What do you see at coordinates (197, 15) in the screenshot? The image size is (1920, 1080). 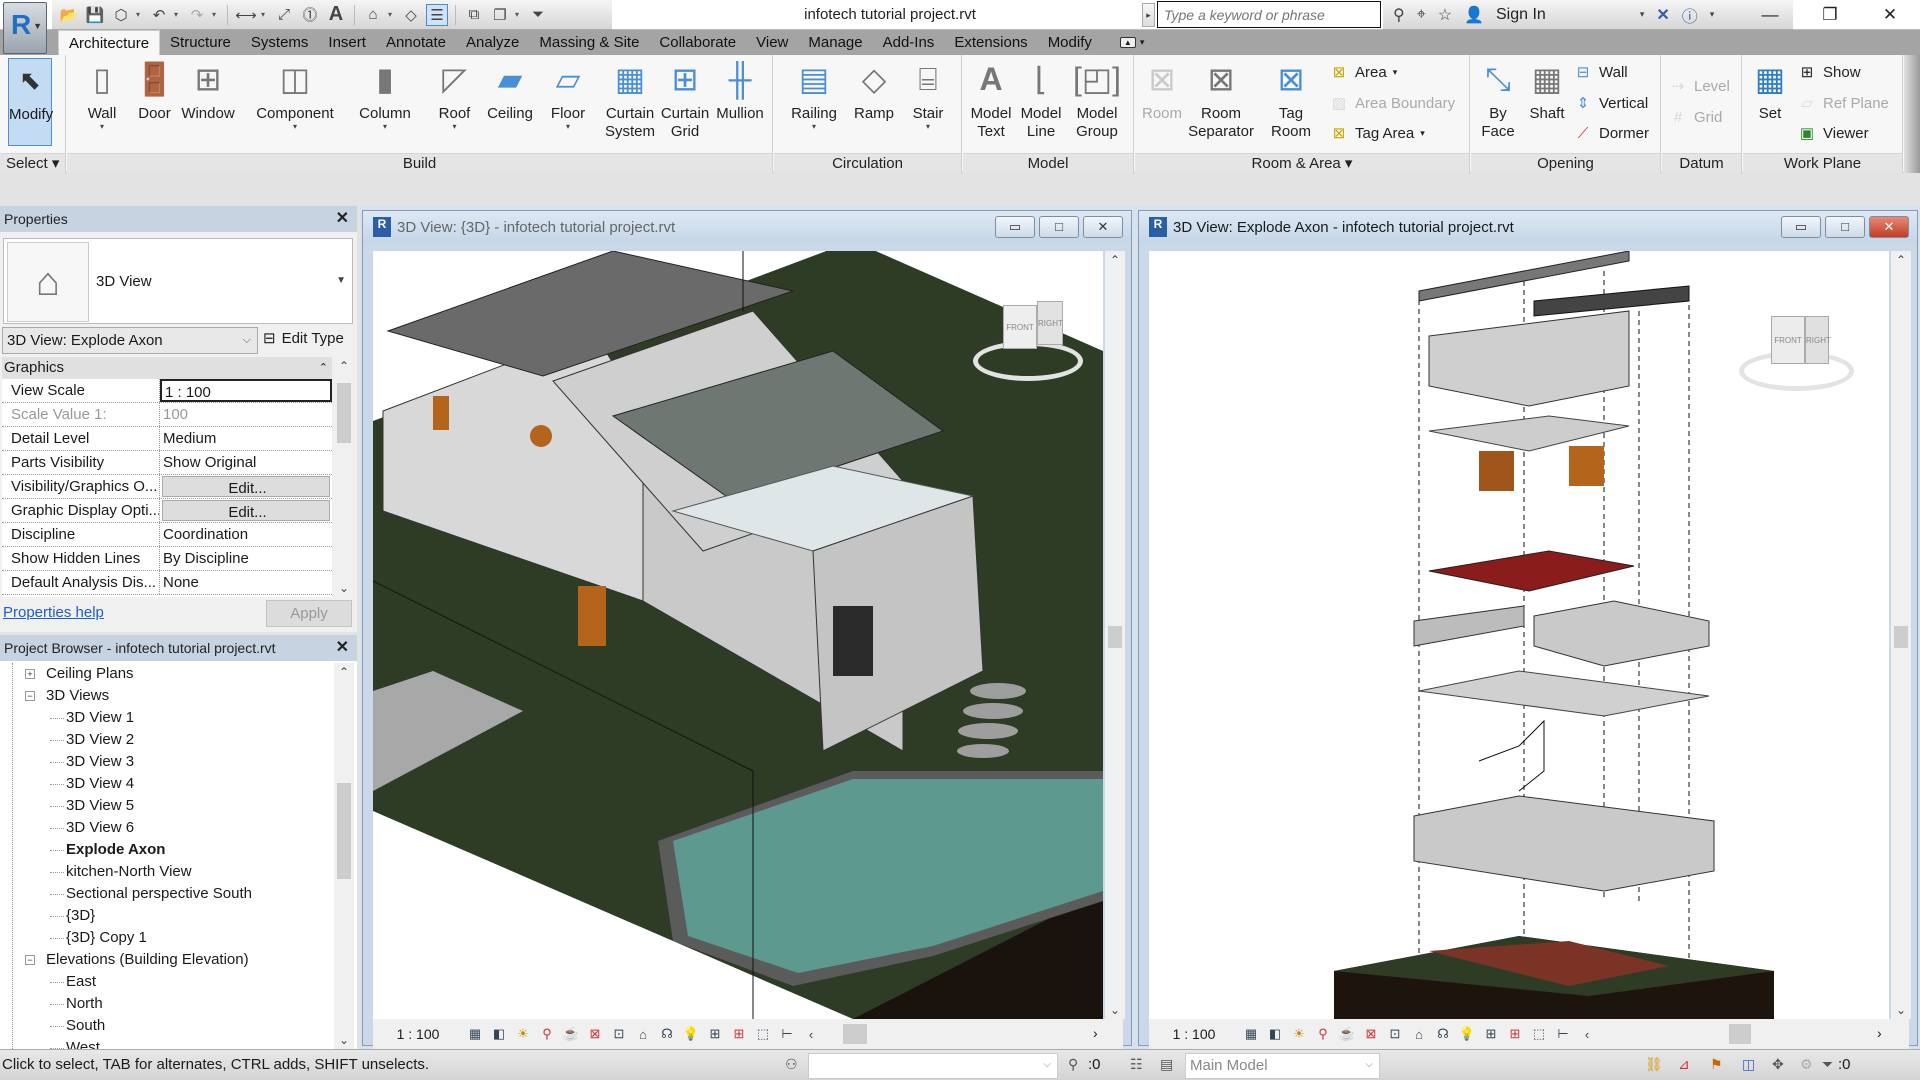 I see `redo-icon: ↷` at bounding box center [197, 15].